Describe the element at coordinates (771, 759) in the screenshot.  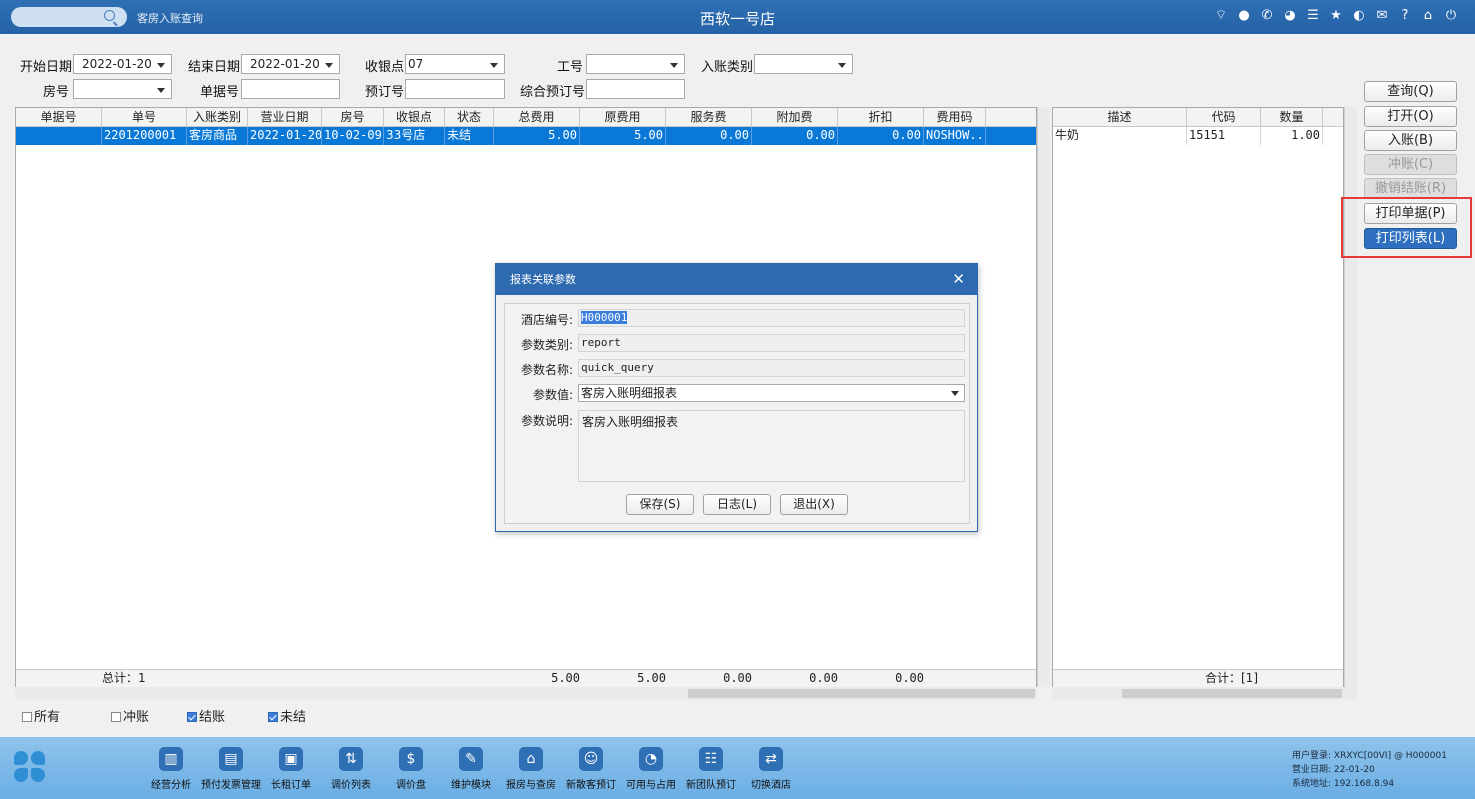
I see `switch-icon: ⇄` at that location.